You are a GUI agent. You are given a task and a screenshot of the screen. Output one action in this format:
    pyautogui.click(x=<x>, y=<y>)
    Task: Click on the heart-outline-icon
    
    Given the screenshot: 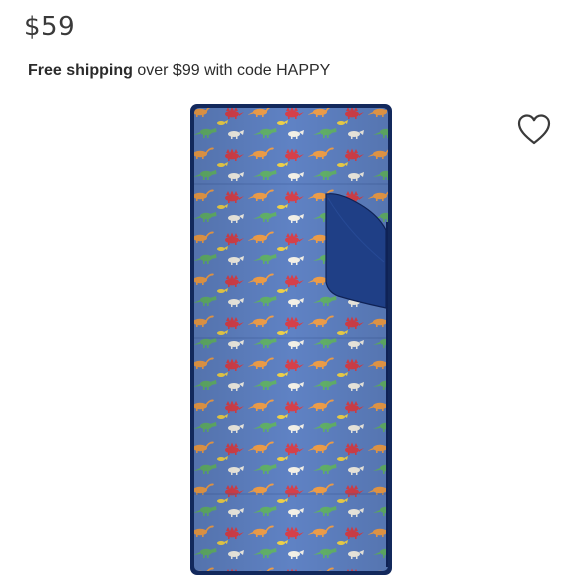 What is the action you would take?
    pyautogui.click(x=534, y=129)
    